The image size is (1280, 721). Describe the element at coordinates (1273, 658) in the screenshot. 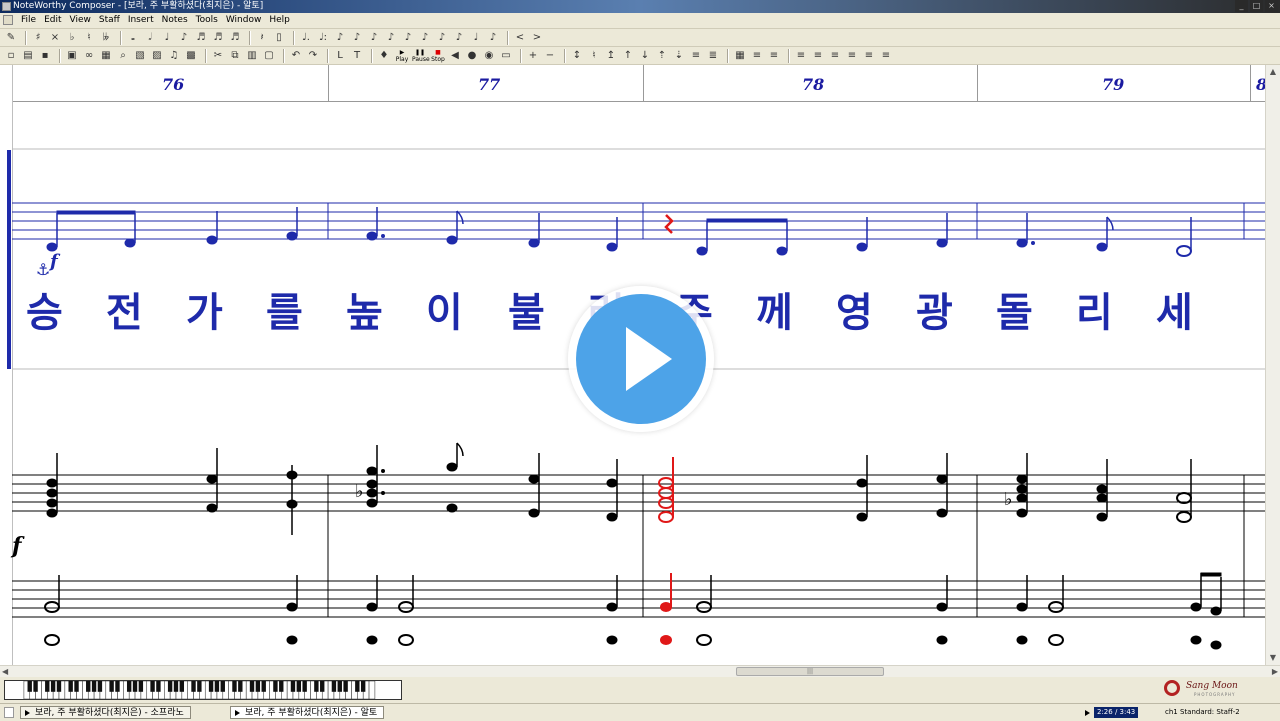

I see `scroll-down-icon: ▼` at that location.